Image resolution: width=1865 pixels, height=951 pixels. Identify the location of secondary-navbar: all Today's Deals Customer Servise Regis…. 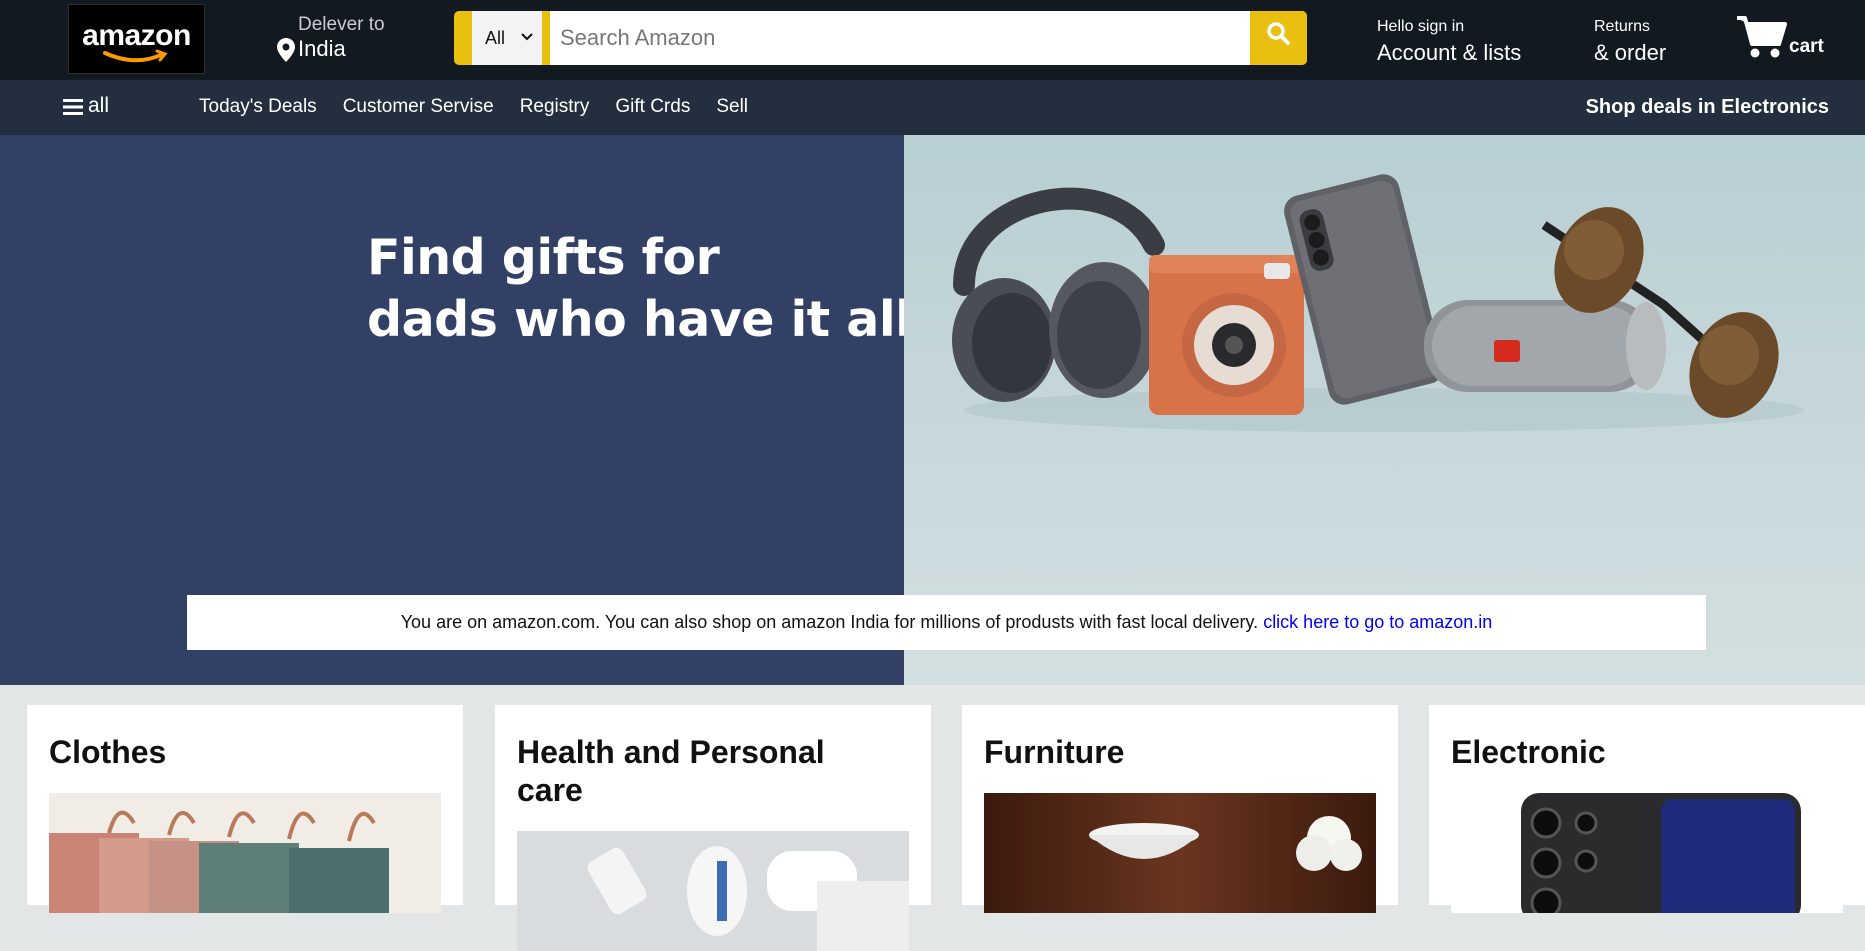
(932, 107).